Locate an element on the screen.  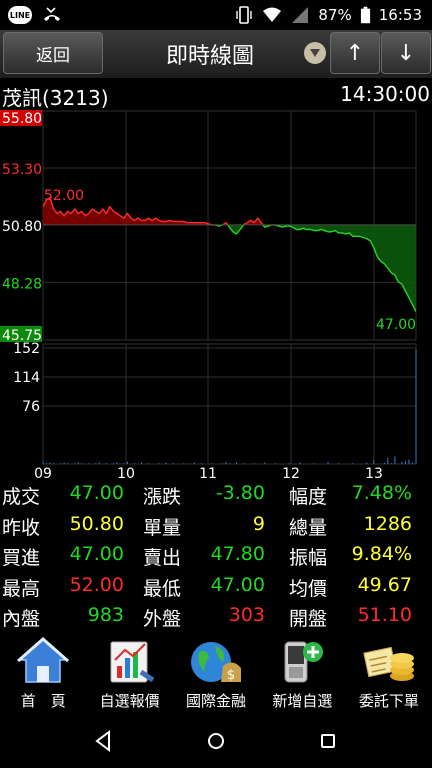
watchlist-chart-icon is located at coordinates (130, 661).